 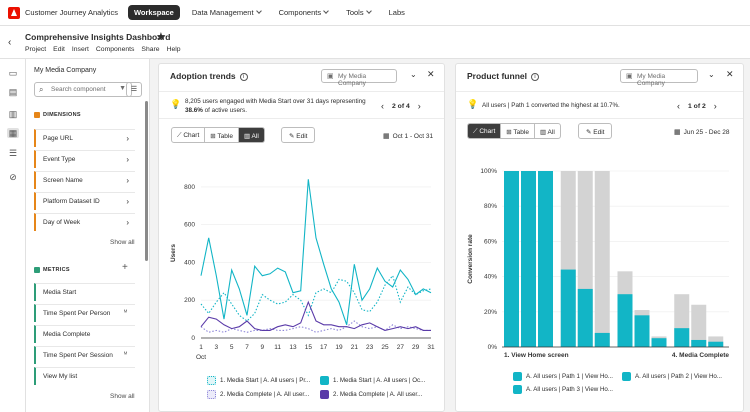 I want to click on dimension-label: Event Type, so click(x=59, y=159).